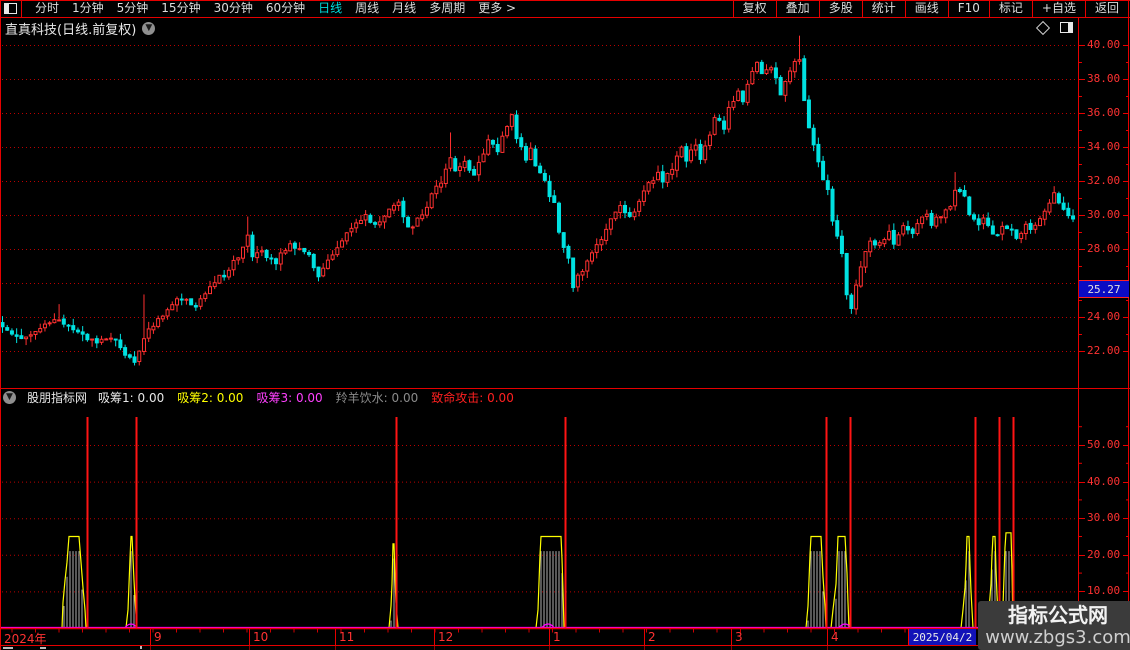  Describe the element at coordinates (968, 8) in the screenshot. I see `toolbar-button-5: F10` at that location.